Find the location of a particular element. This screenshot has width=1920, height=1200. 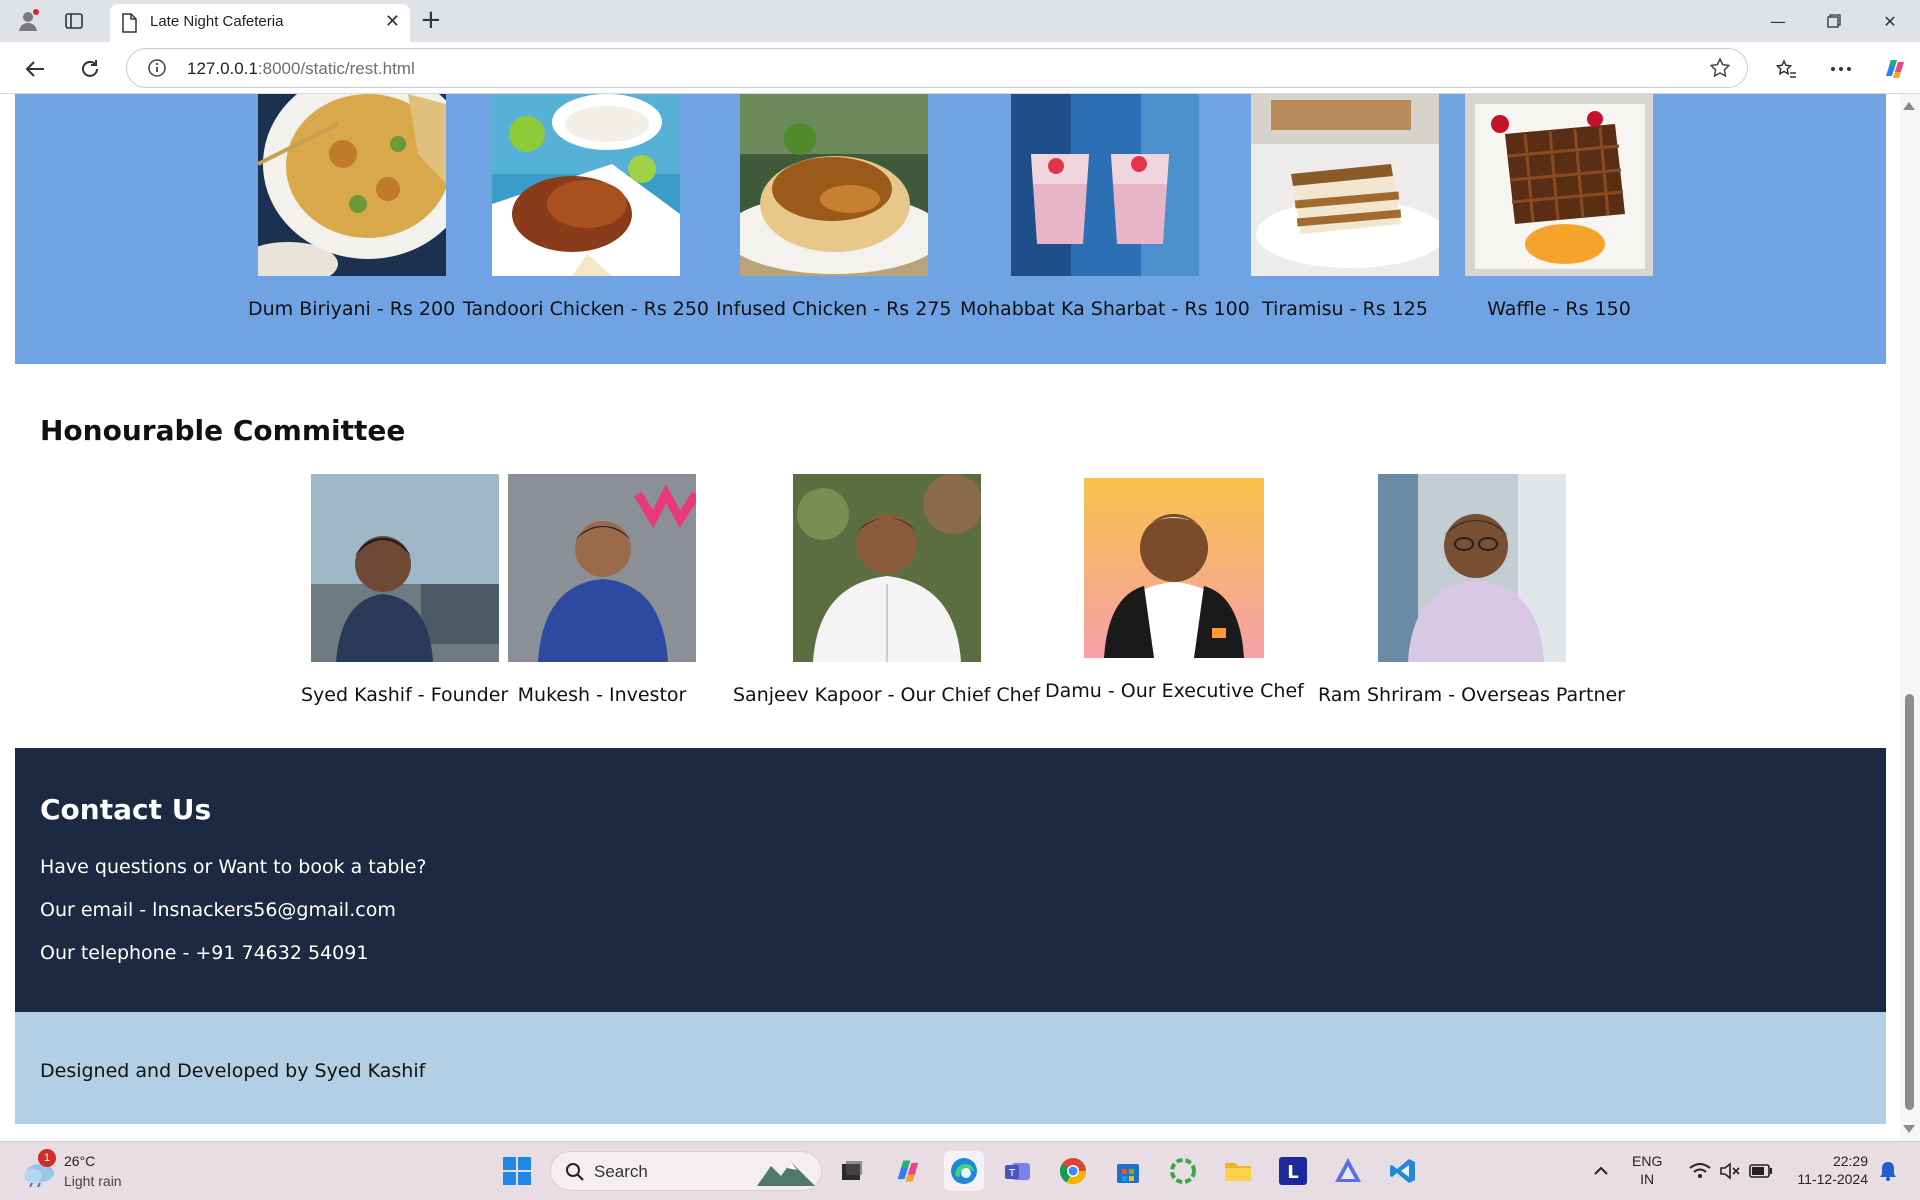

weather-temp: 26°C is located at coordinates (80, 1161).